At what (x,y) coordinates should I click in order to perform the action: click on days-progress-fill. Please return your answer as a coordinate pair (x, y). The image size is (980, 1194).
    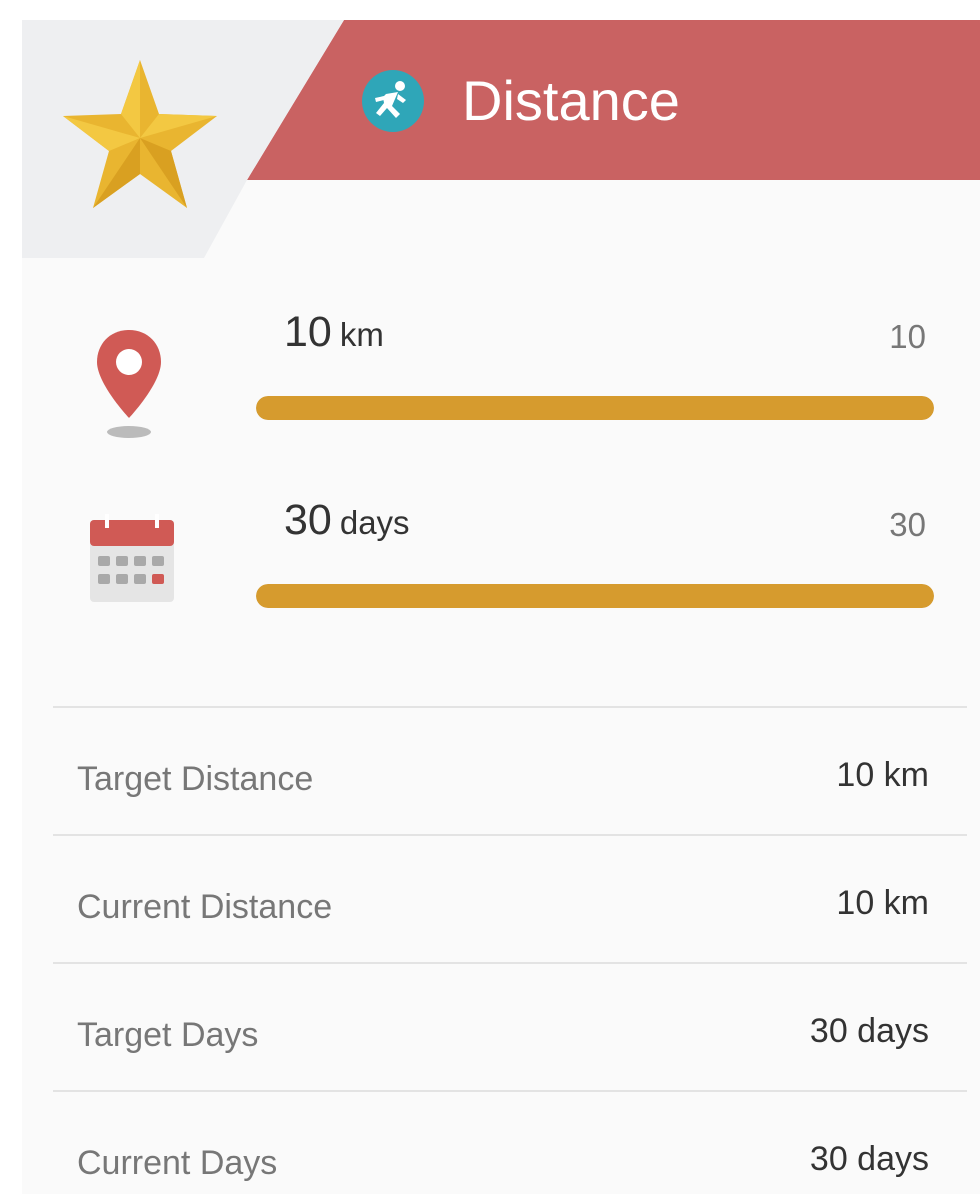
    Looking at the image, I should click on (595, 596).